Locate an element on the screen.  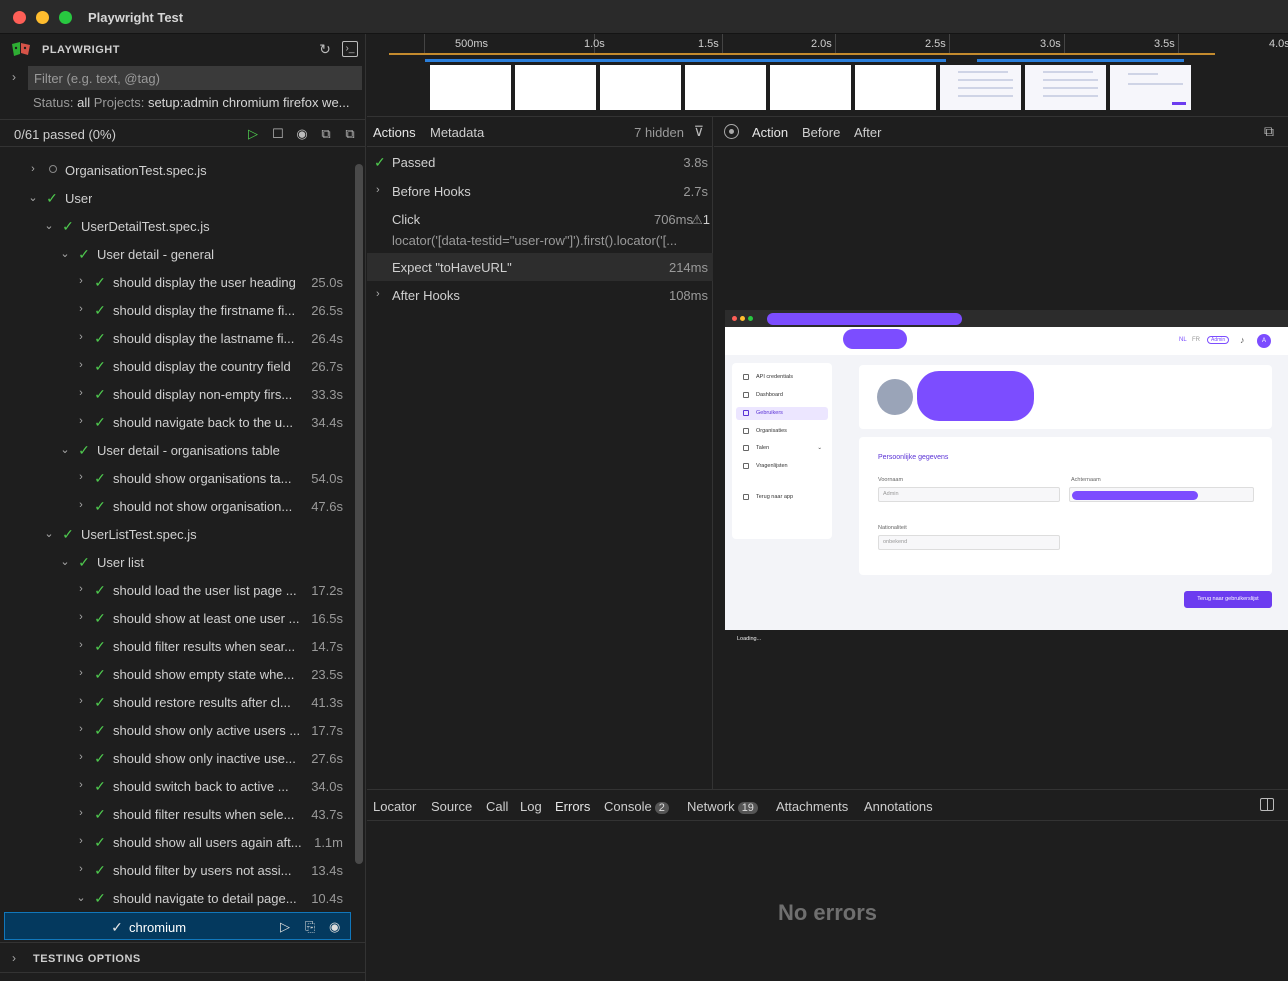
toggle-layout-icon is located at coordinates (1267, 804).